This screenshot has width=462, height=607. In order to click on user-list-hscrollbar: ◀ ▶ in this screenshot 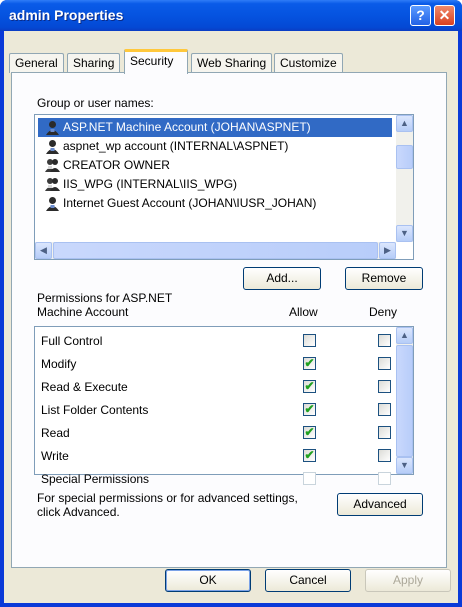, I will do `click(215, 250)`.